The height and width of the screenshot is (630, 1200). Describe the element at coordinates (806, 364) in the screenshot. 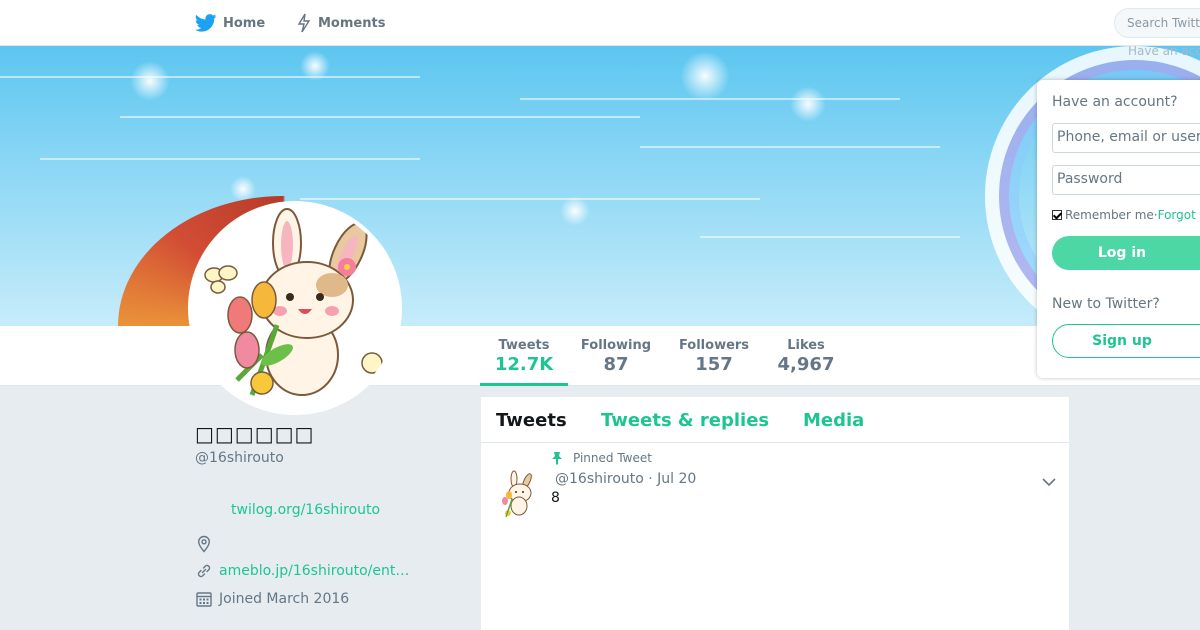

I see `stat-likes-value: 4,967` at that location.